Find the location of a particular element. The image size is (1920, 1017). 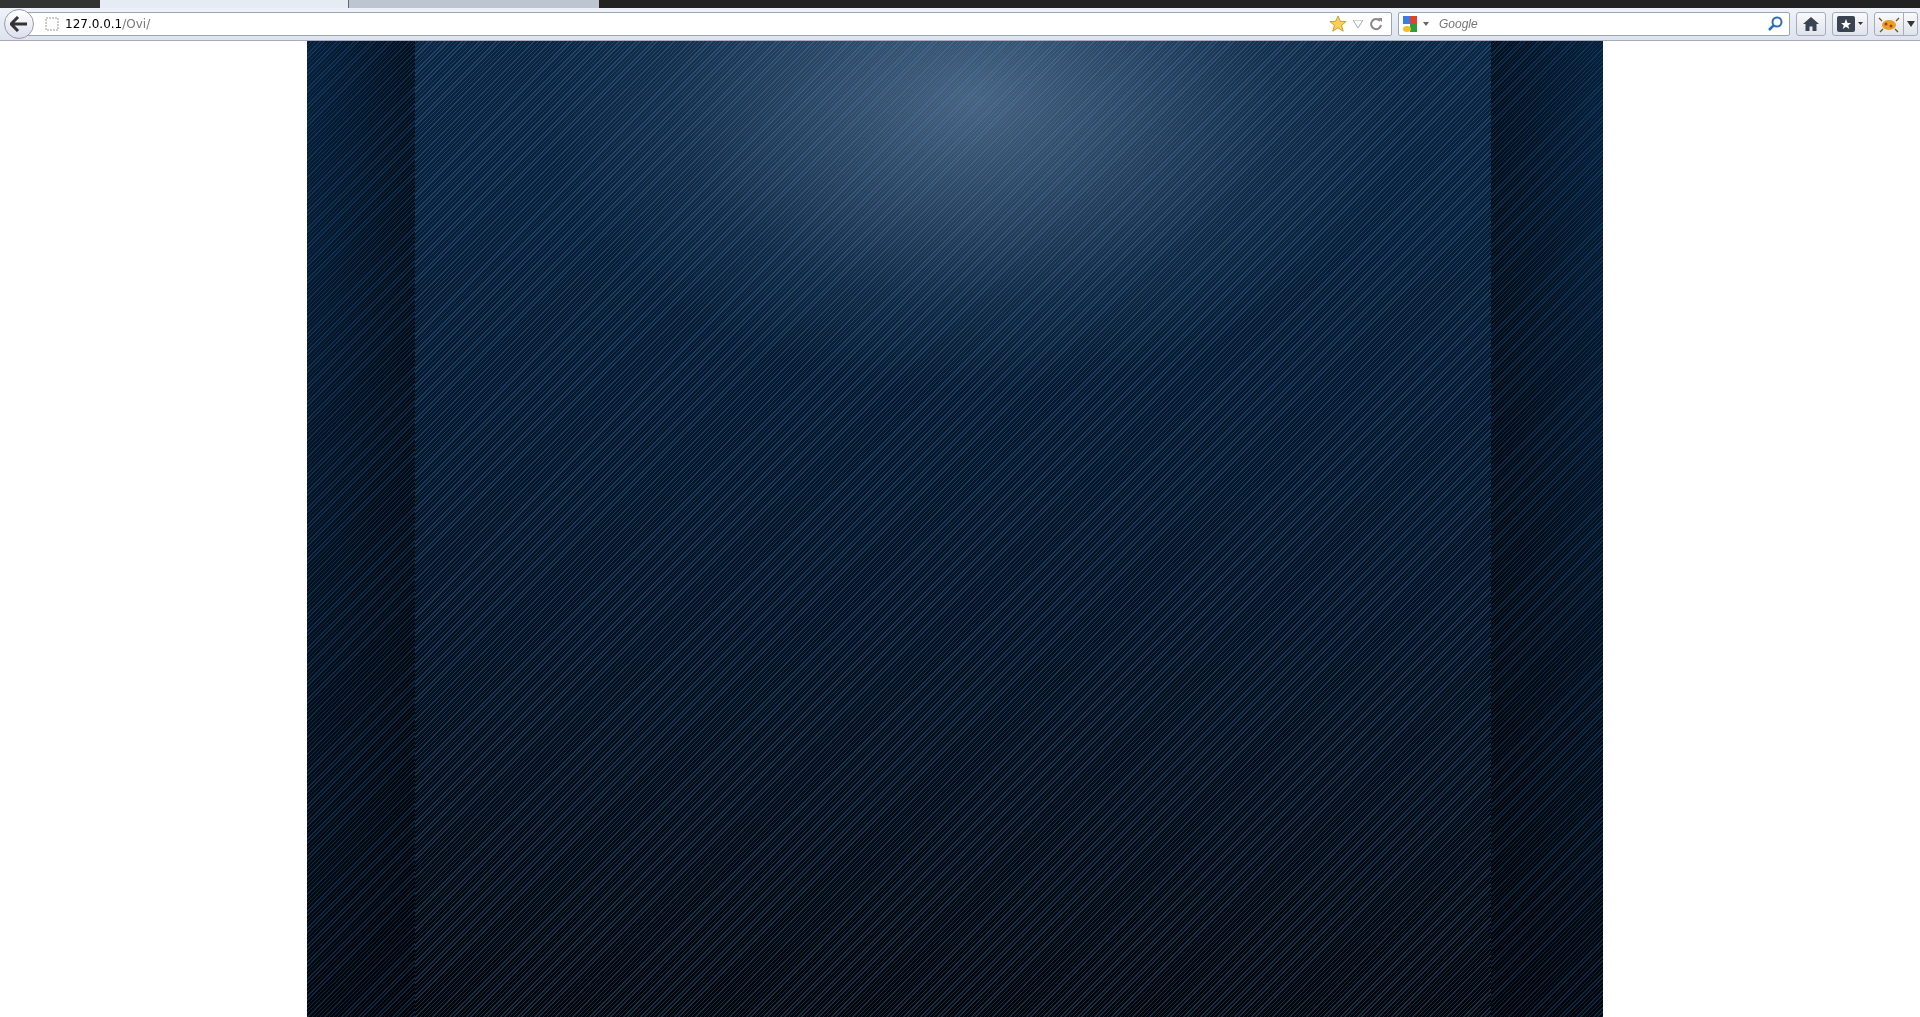

back-arrow-icon is located at coordinates (19, 24).